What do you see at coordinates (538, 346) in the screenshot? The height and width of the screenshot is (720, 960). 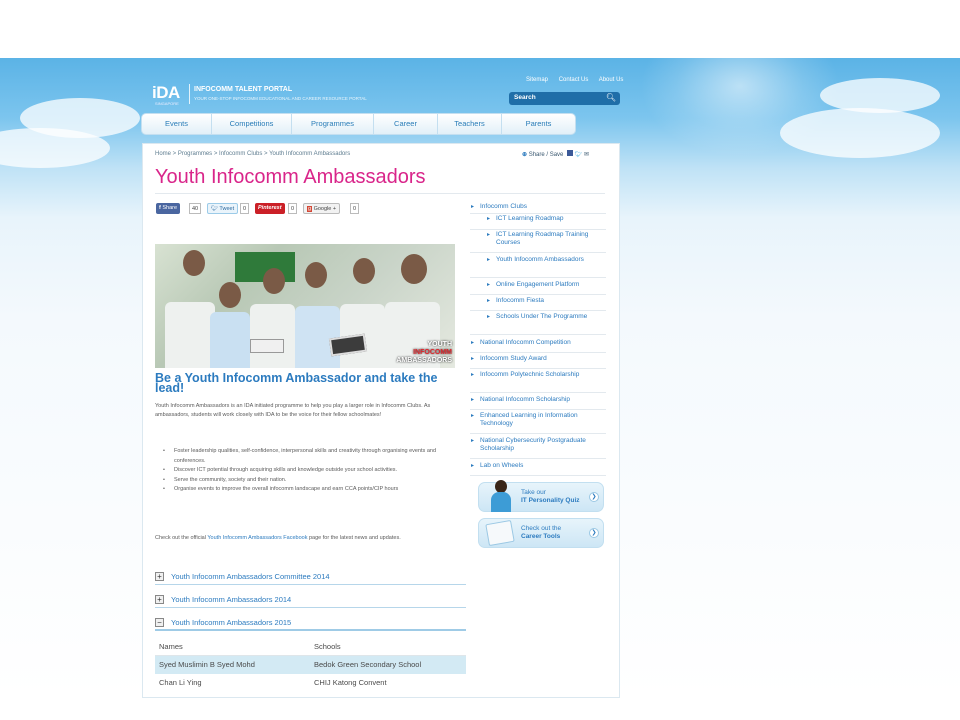 I see `sidebar-item-national-competition: ▸ National Infocomm Competition` at bounding box center [538, 346].